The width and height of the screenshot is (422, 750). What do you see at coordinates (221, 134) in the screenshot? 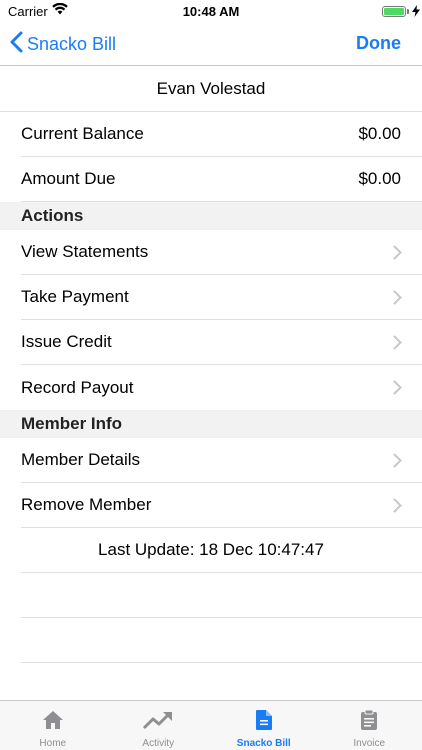
I see `current-balance-row: Current Balance $0.00` at bounding box center [221, 134].